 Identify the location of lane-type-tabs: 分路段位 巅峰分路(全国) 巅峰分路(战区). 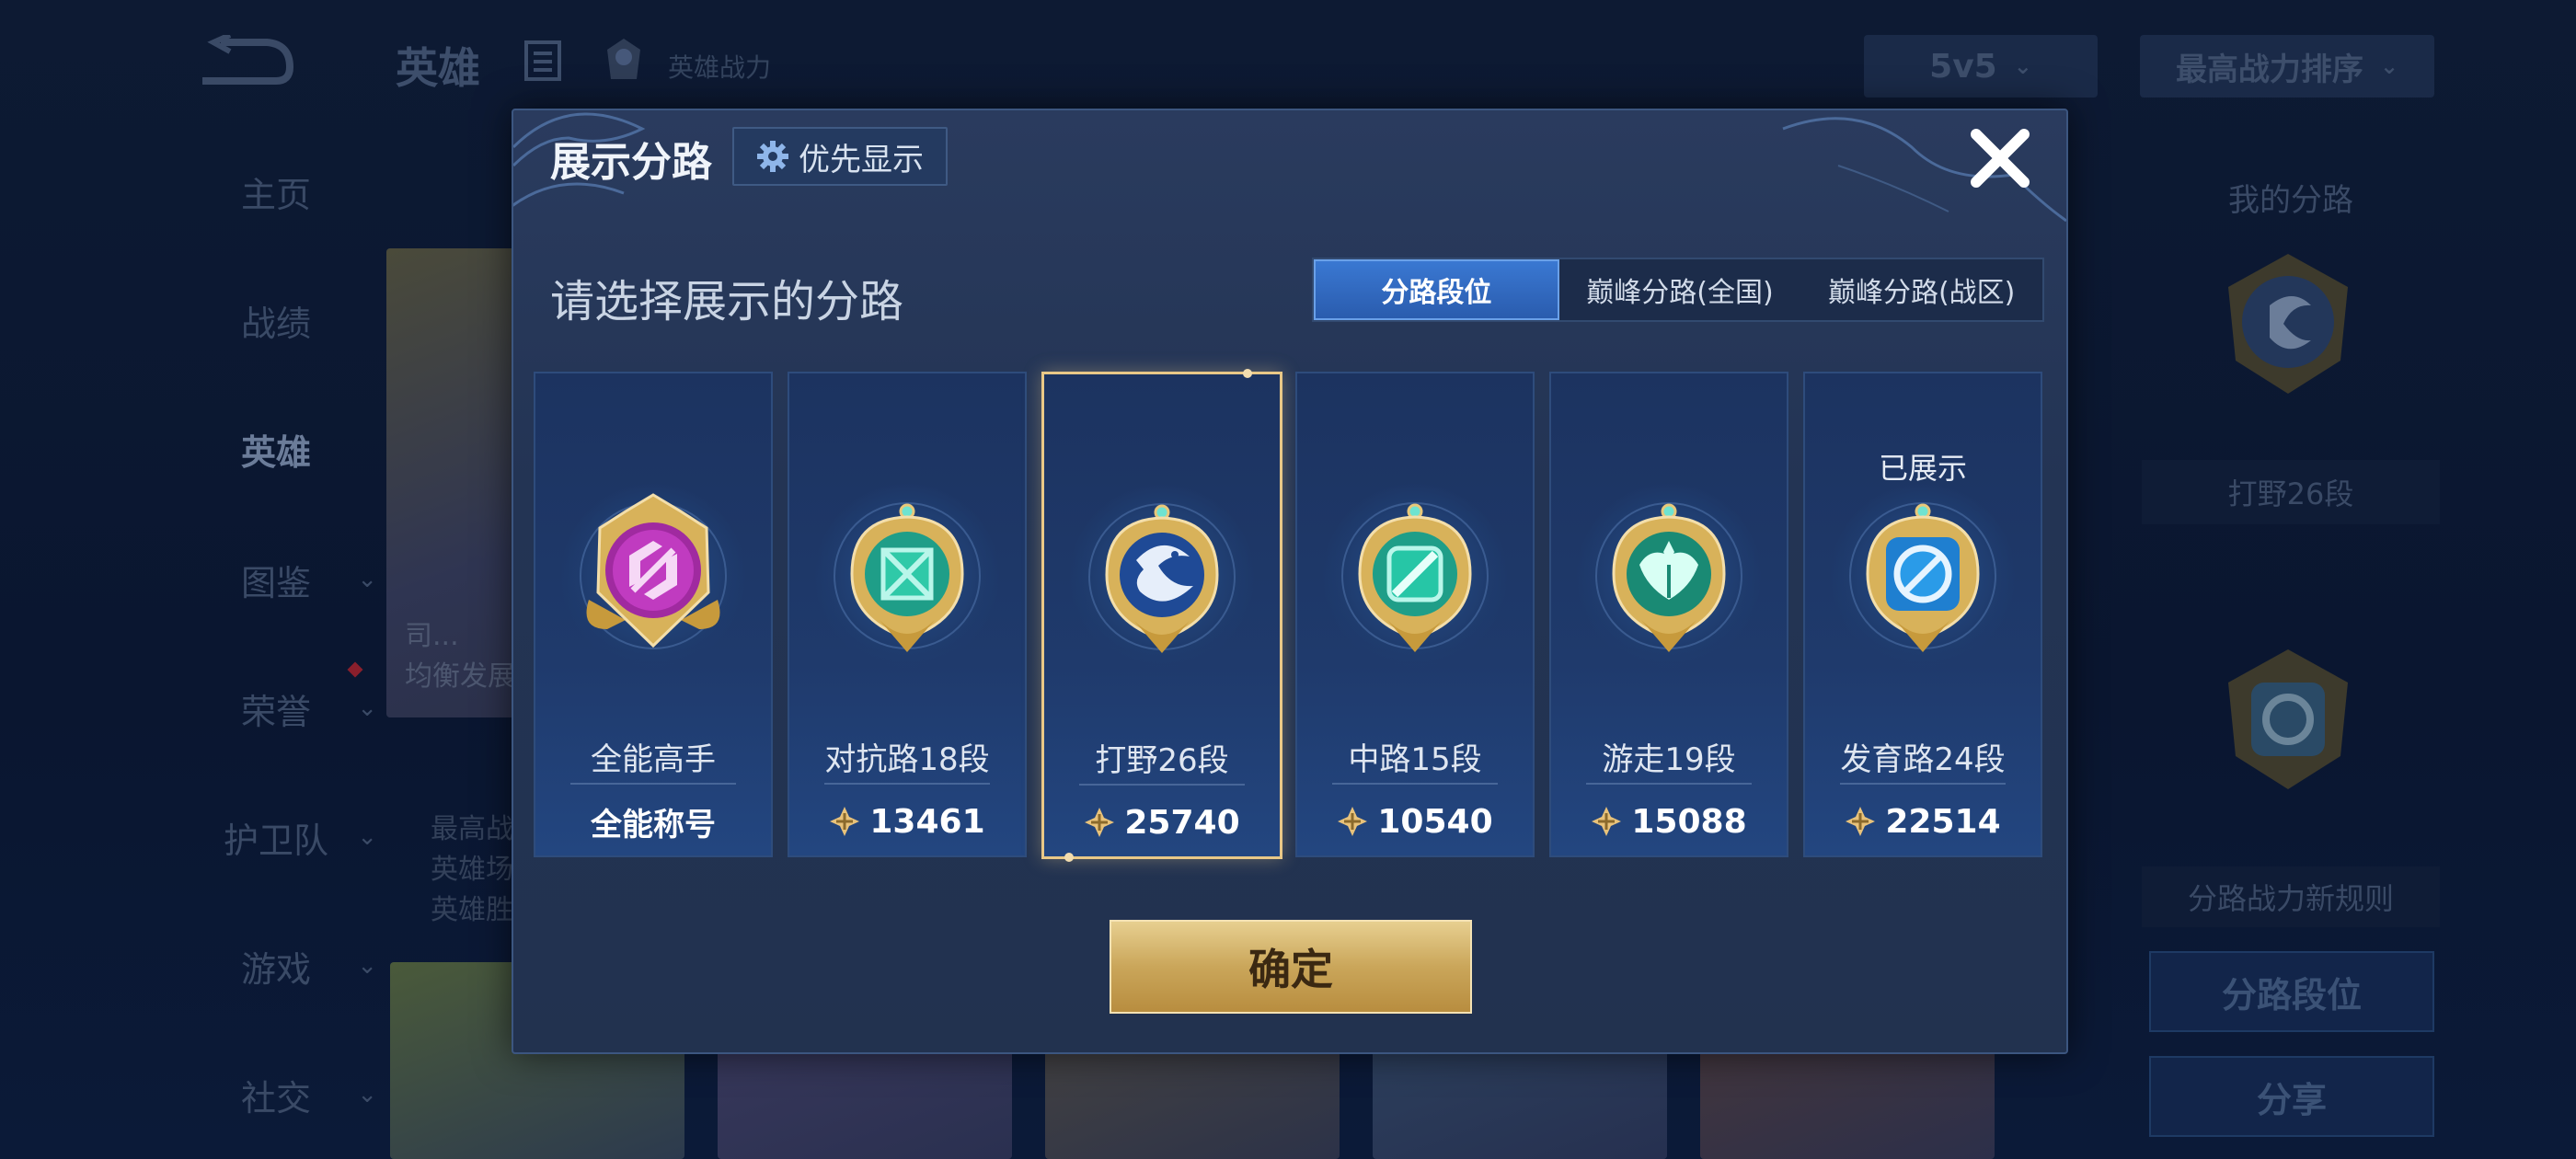
(1678, 290).